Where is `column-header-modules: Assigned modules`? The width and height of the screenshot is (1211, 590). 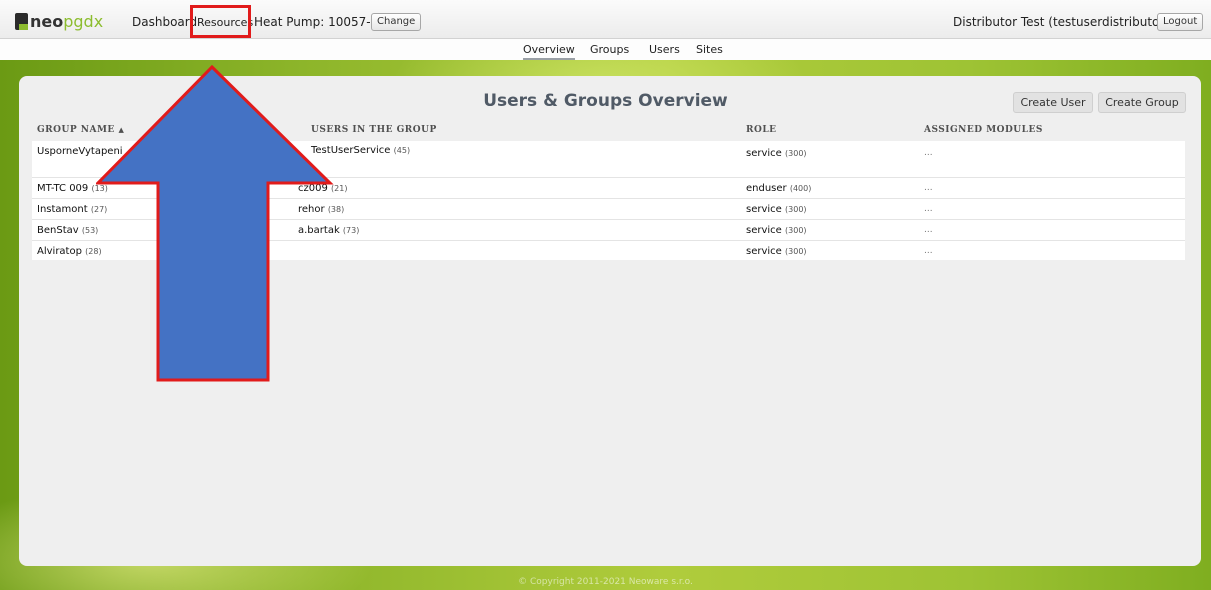
column-header-modules: Assigned modules is located at coordinates (983, 130).